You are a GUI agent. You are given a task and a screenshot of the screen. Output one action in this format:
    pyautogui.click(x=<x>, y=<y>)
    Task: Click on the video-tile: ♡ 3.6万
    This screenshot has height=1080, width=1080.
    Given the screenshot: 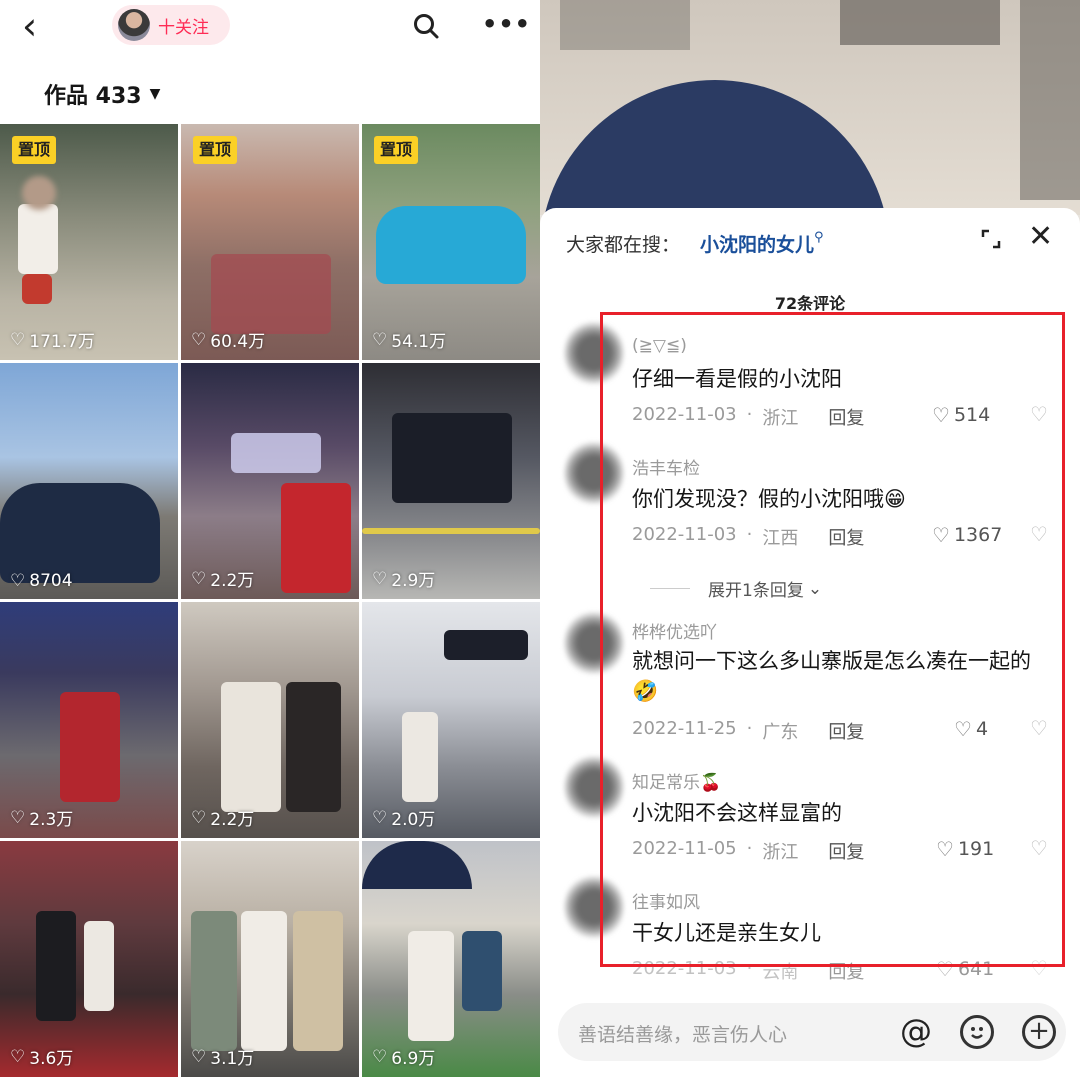 What is the action you would take?
    pyautogui.click(x=89, y=959)
    